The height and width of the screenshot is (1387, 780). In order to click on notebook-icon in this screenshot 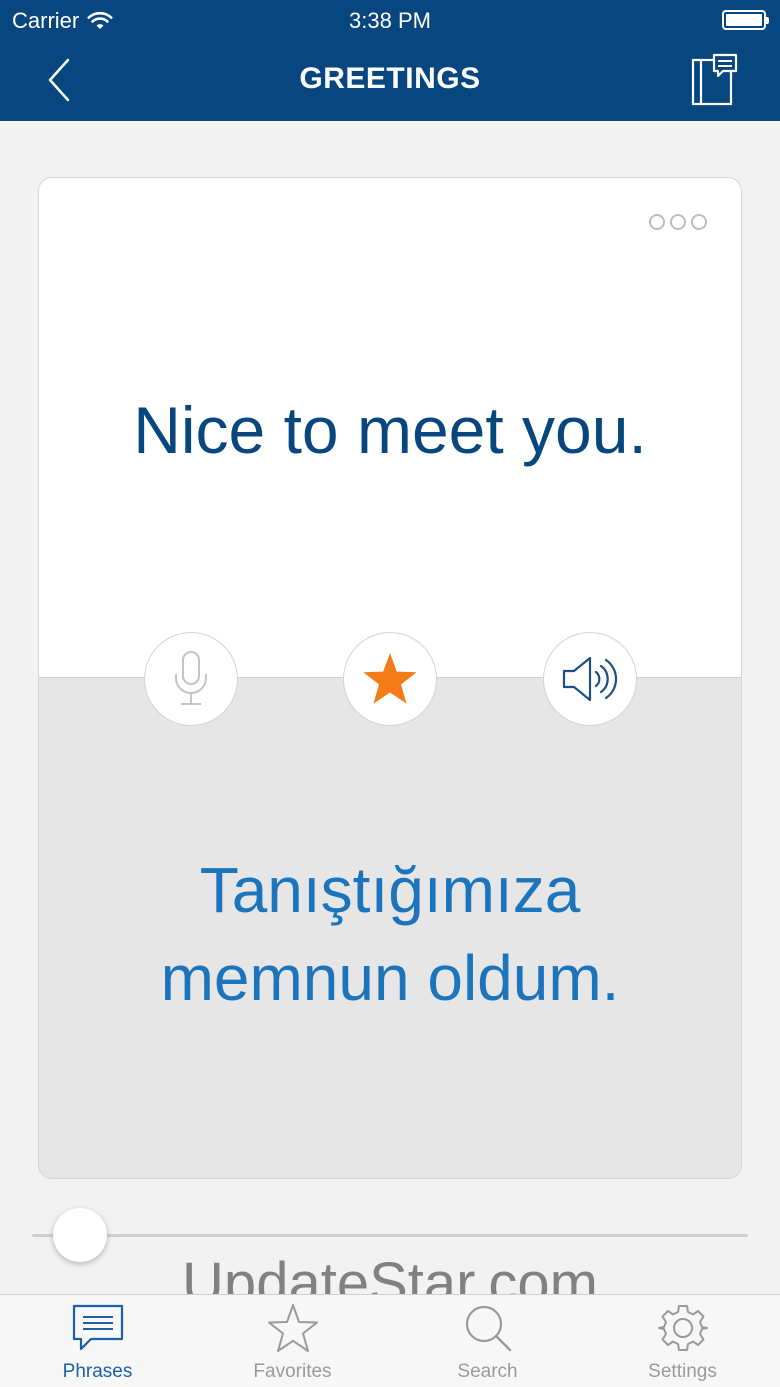, I will do `click(714, 79)`.